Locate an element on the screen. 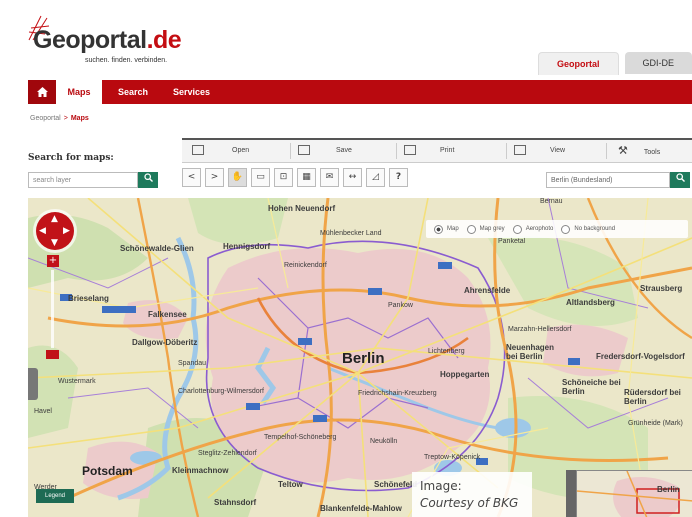  search-maps-title: Search for maps: is located at coordinates (71, 158).